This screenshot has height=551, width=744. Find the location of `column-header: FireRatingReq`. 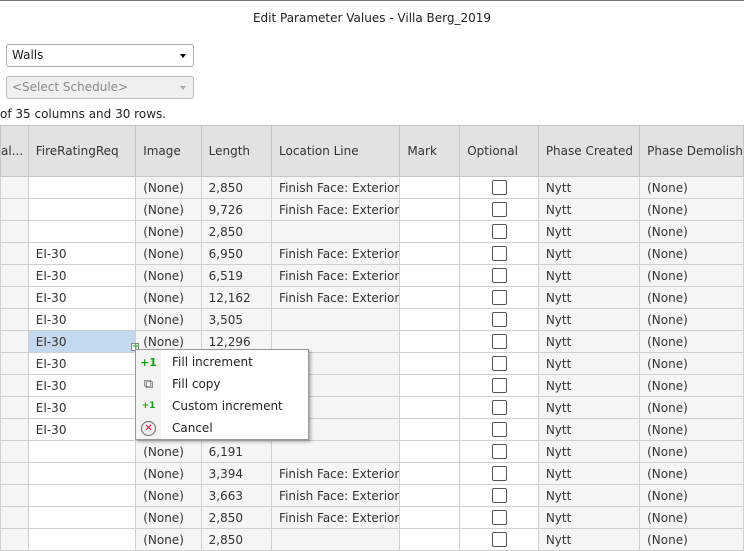

column-header: FireRatingReq is located at coordinates (82, 151).